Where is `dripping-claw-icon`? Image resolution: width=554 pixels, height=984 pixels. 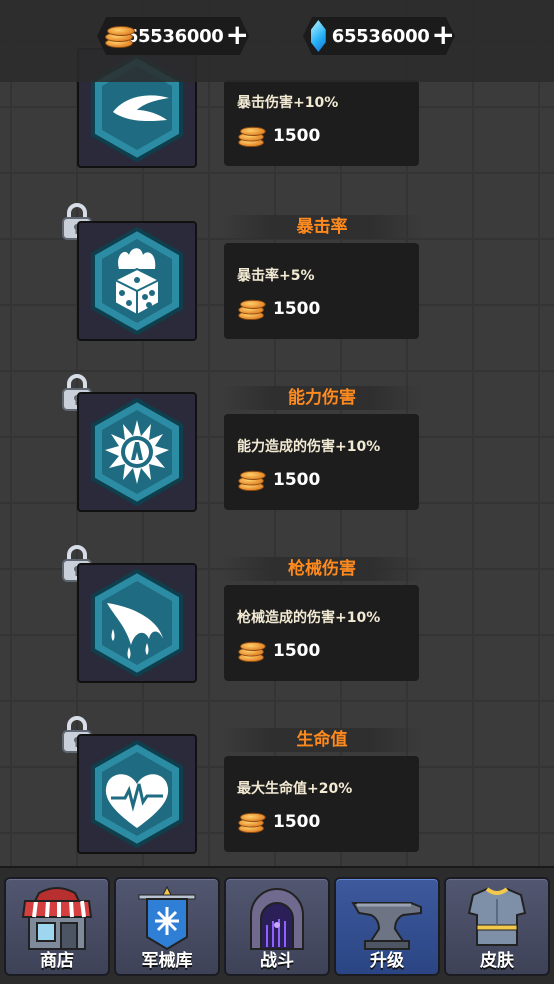 dripping-claw-icon is located at coordinates (137, 623).